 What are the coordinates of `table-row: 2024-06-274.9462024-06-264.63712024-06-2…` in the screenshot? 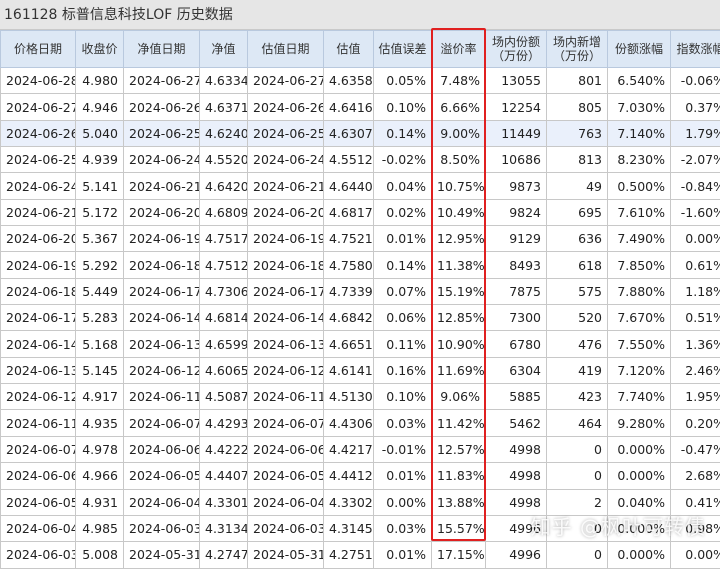 It's located at (360, 107).